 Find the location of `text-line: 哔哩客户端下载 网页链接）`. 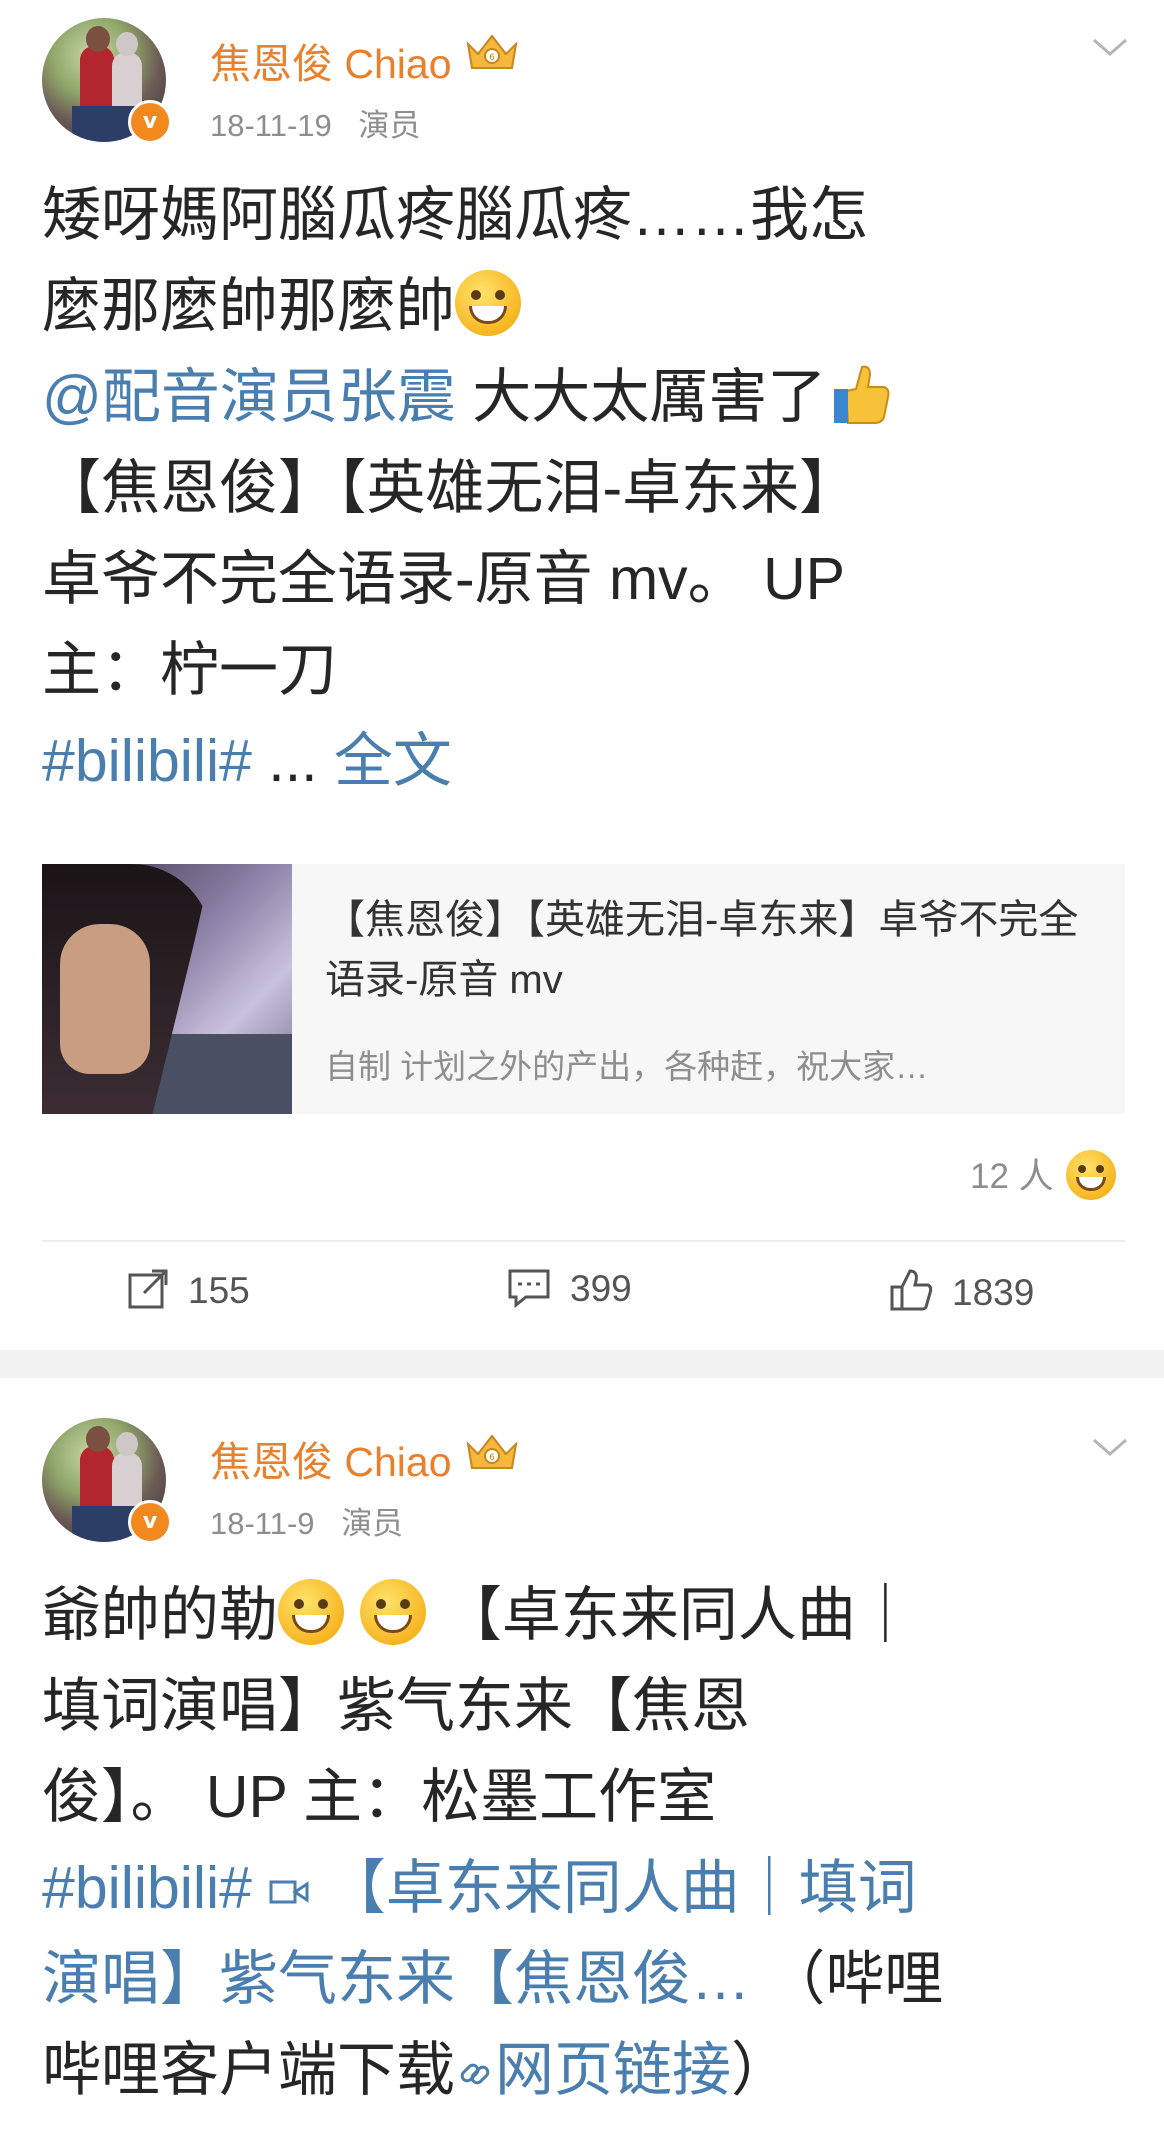

text-line: 哔哩客户端下载 网页链接） is located at coordinates (587, 2070).